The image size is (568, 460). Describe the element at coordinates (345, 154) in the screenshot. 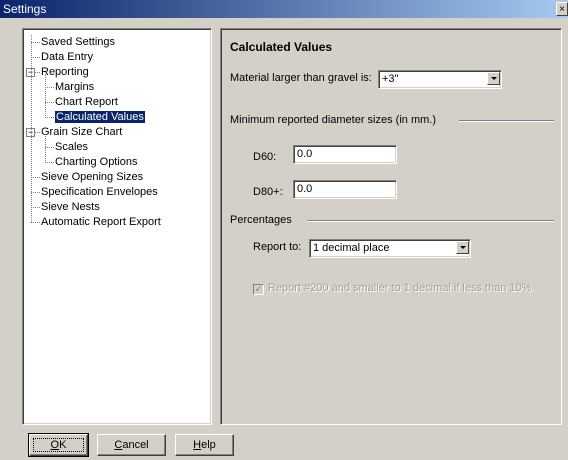

I see `d60-field: 0.0` at that location.